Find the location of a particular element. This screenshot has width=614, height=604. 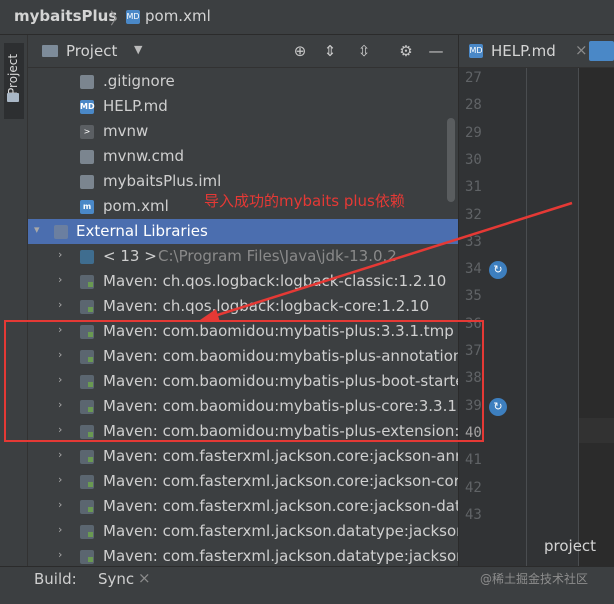

annotation-arrow-svg is located at coordinates (386, 261).